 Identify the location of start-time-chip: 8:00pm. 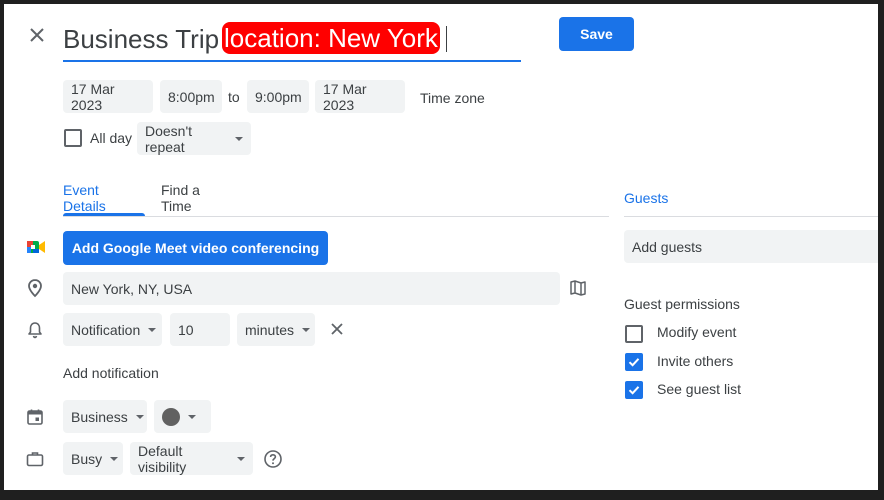
(191, 96).